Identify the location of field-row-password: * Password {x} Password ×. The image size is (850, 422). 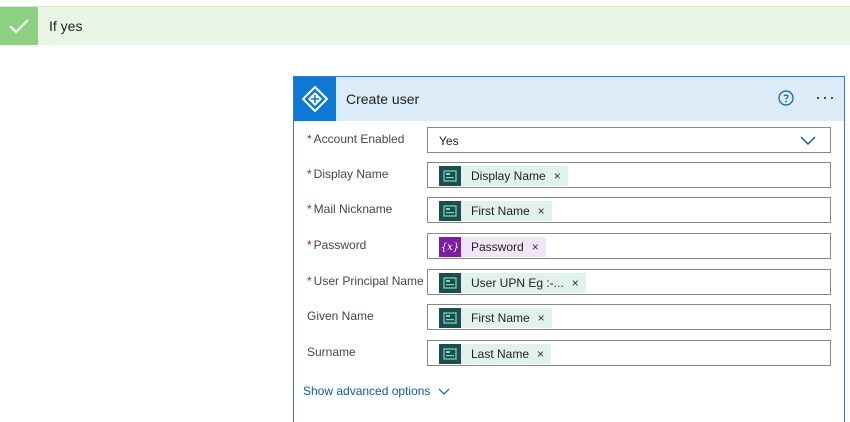
(569, 247).